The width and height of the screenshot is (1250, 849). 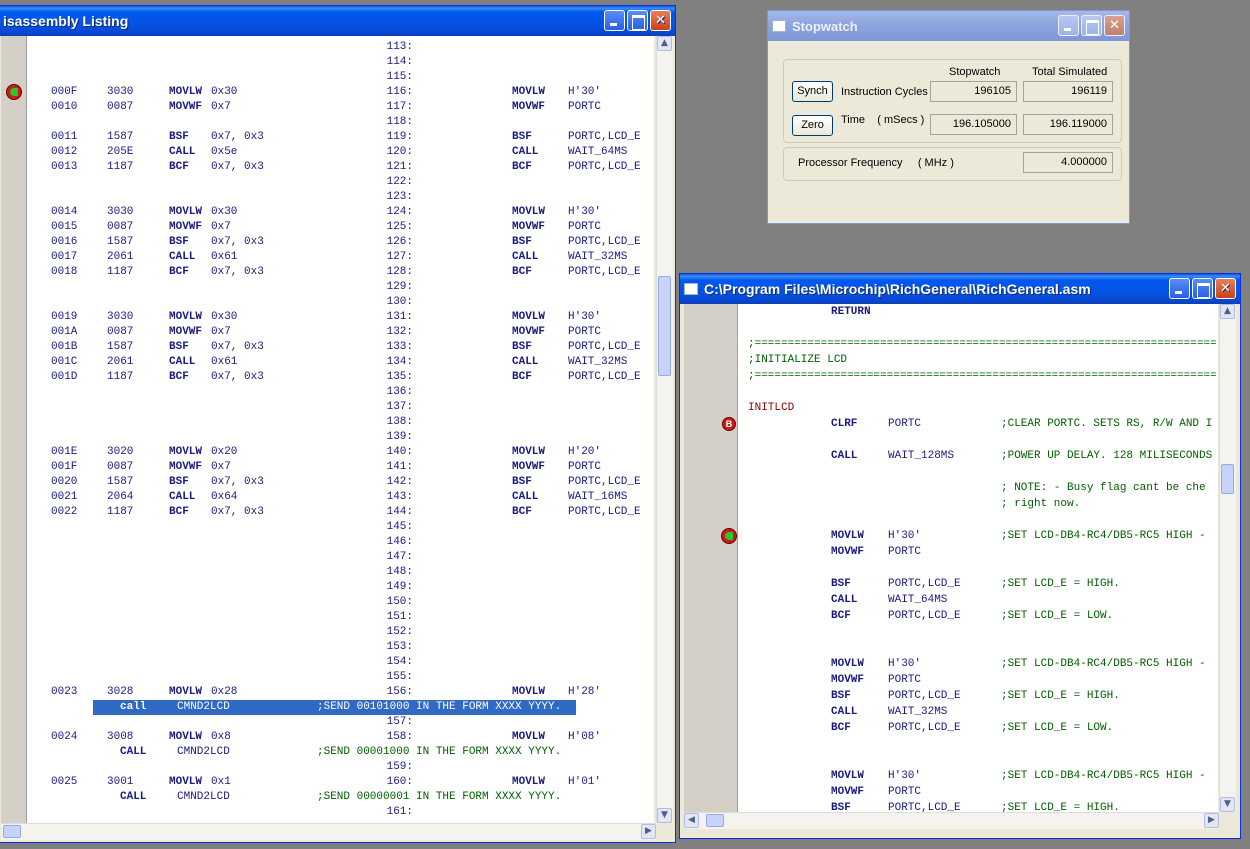 I want to click on disassembly-line: 0020 1587 BSF 0x7, 0x3 142: BSF PORTC,LCD_E, so click(x=340, y=482).